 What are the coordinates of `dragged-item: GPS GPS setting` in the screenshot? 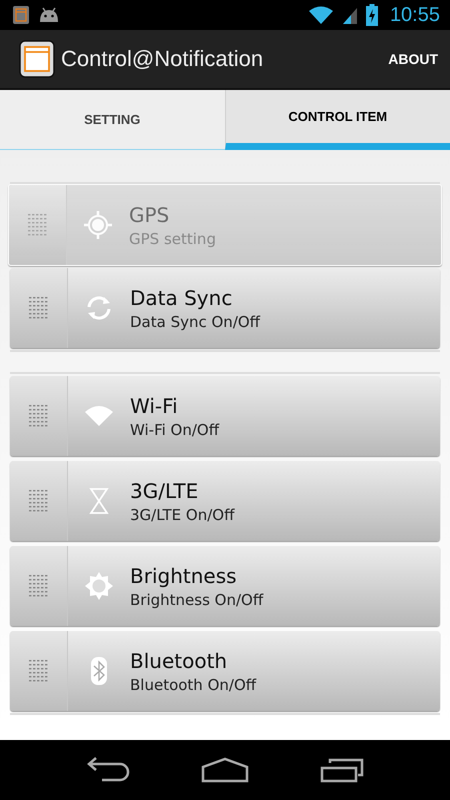 It's located at (225, 225).